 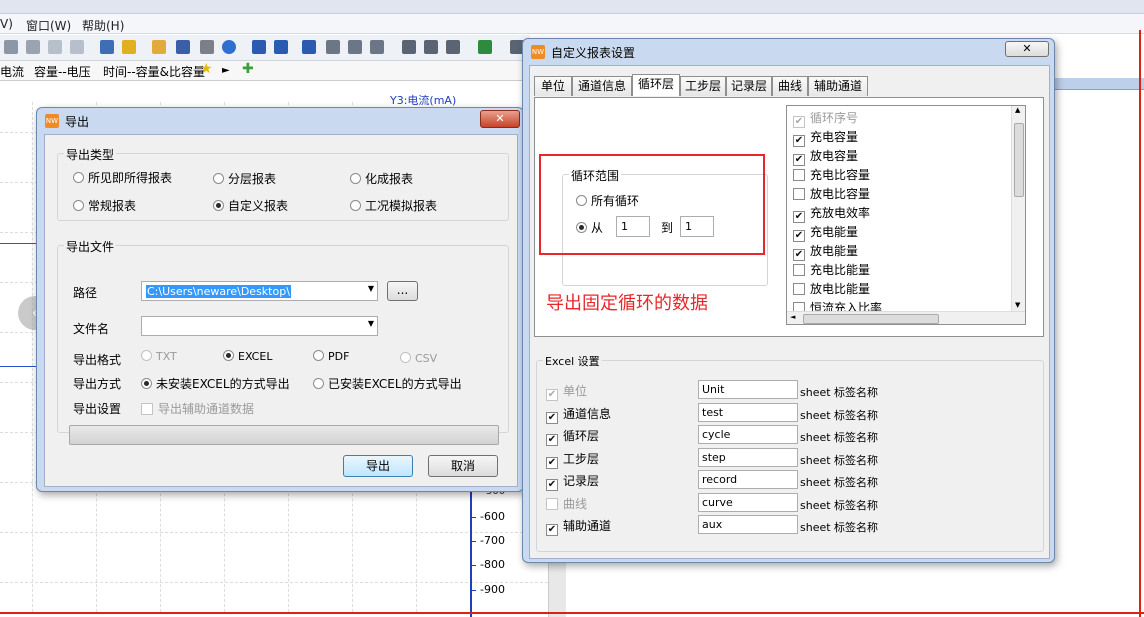 I want to click on sheet-name-input: curve, so click(x=748, y=502).